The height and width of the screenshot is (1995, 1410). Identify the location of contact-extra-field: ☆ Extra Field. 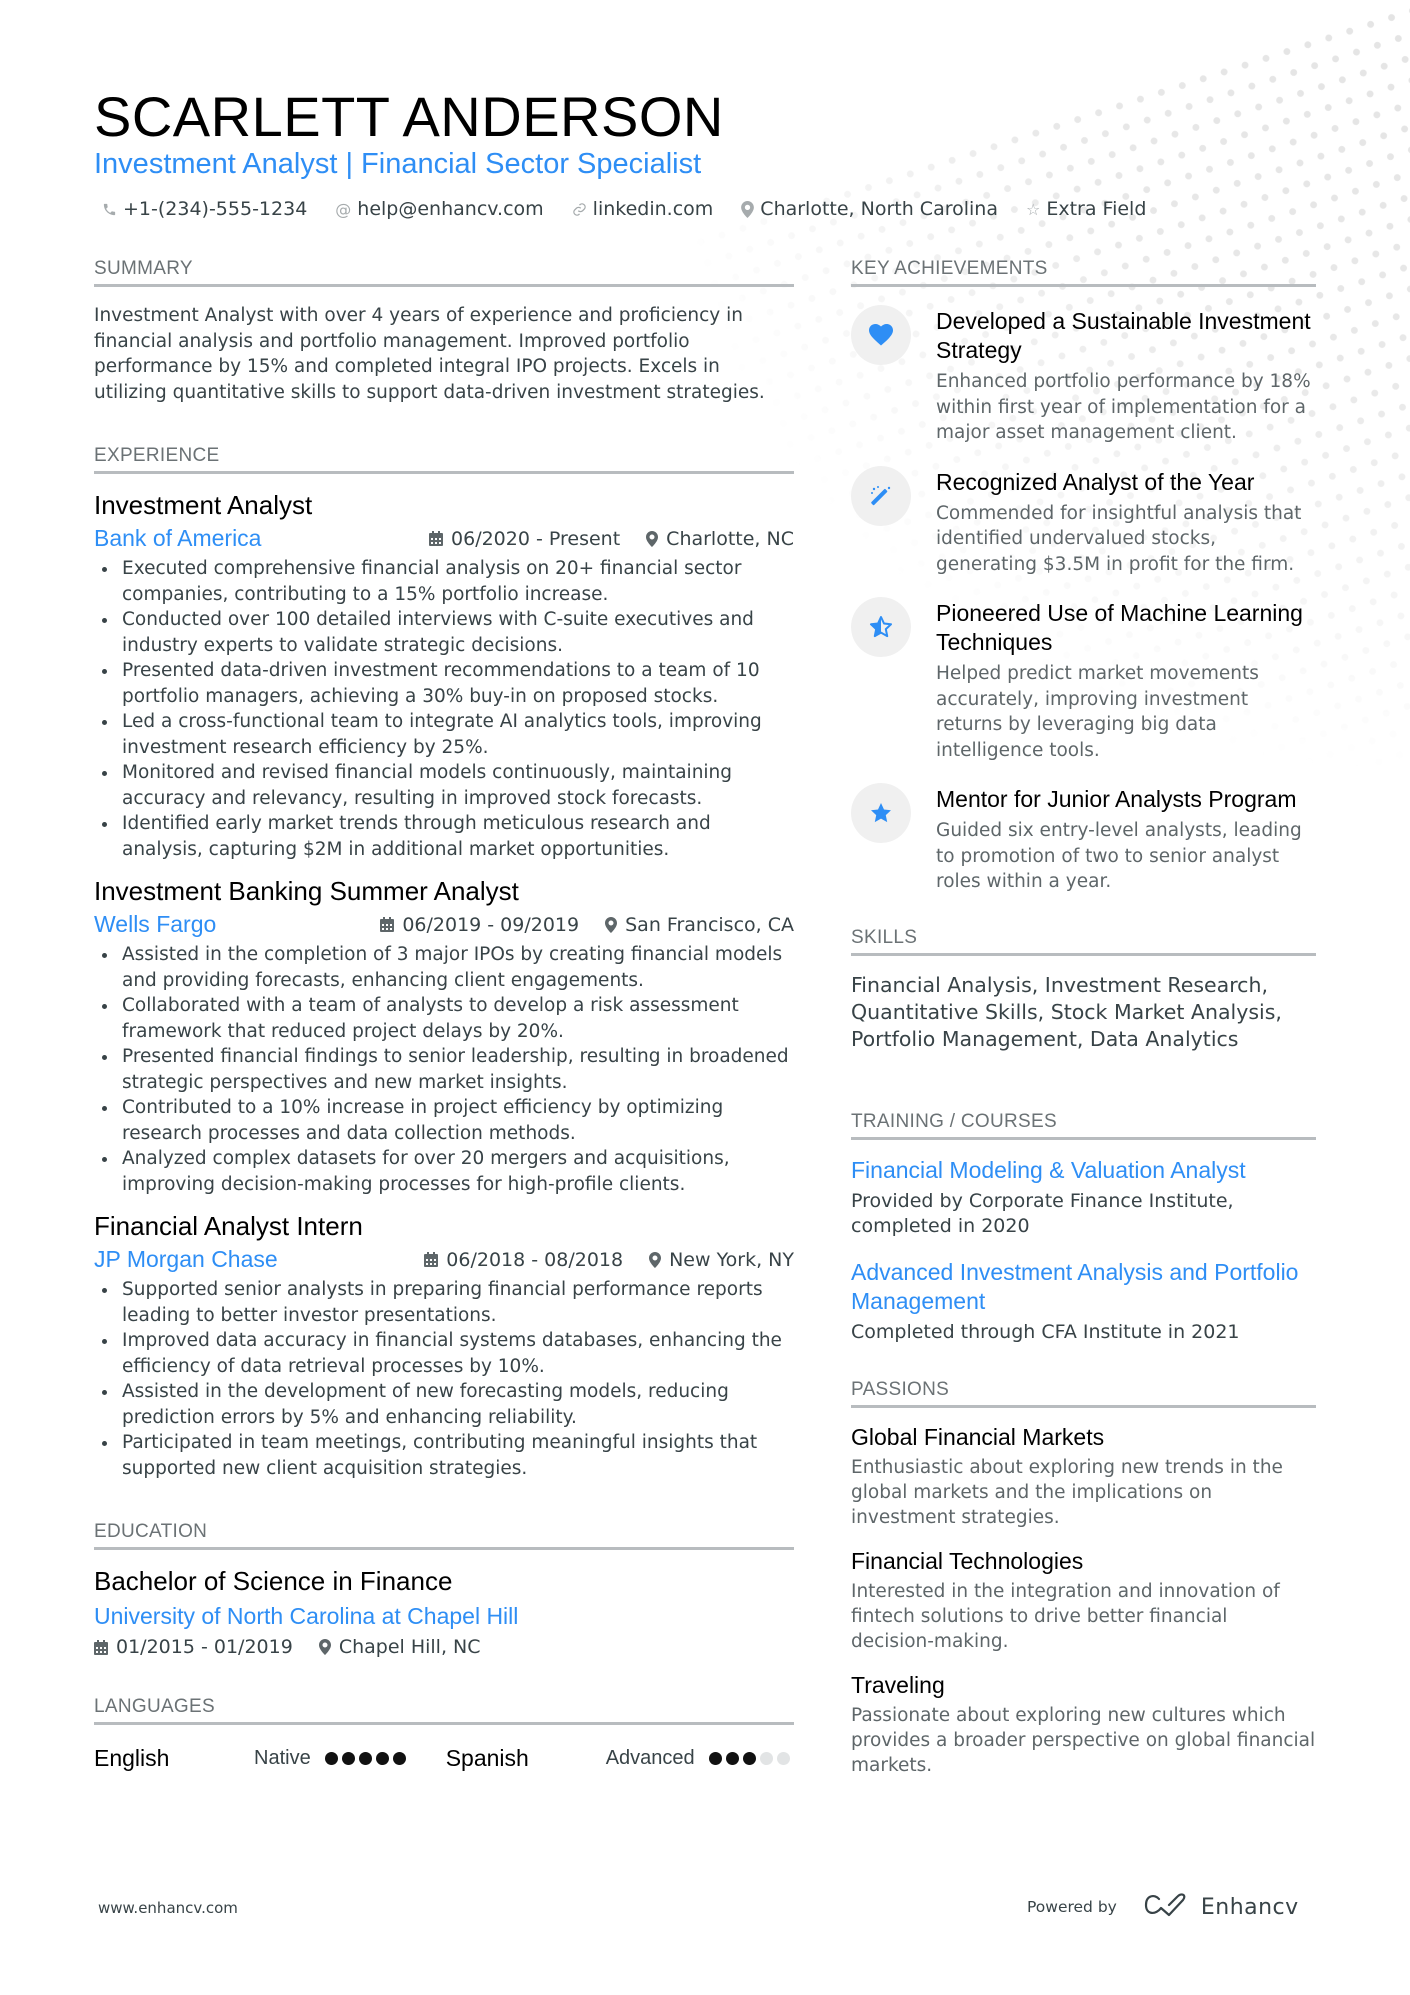
(1086, 209).